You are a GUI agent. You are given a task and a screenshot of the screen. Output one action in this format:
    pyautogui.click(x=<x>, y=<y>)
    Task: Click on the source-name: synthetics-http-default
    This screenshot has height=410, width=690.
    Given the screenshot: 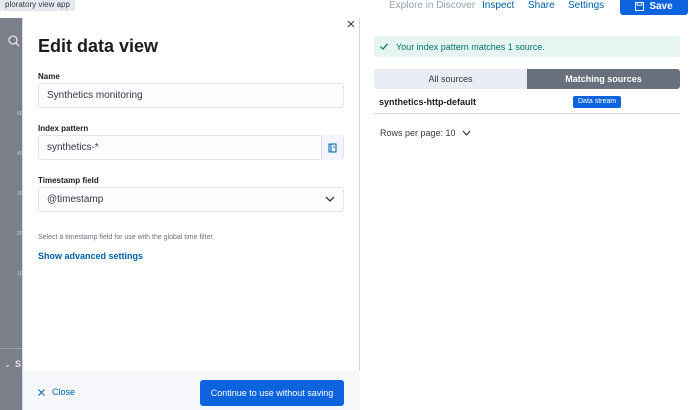 What is the action you would take?
    pyautogui.click(x=428, y=102)
    